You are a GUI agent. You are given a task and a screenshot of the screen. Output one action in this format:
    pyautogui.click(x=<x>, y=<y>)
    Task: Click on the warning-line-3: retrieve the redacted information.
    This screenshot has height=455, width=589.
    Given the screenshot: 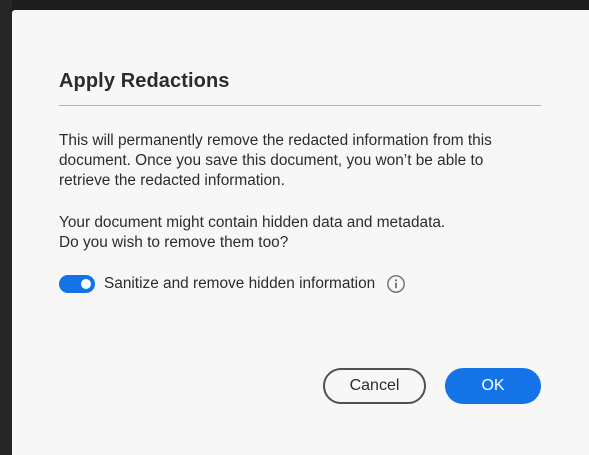 What is the action you would take?
    pyautogui.click(x=172, y=180)
    